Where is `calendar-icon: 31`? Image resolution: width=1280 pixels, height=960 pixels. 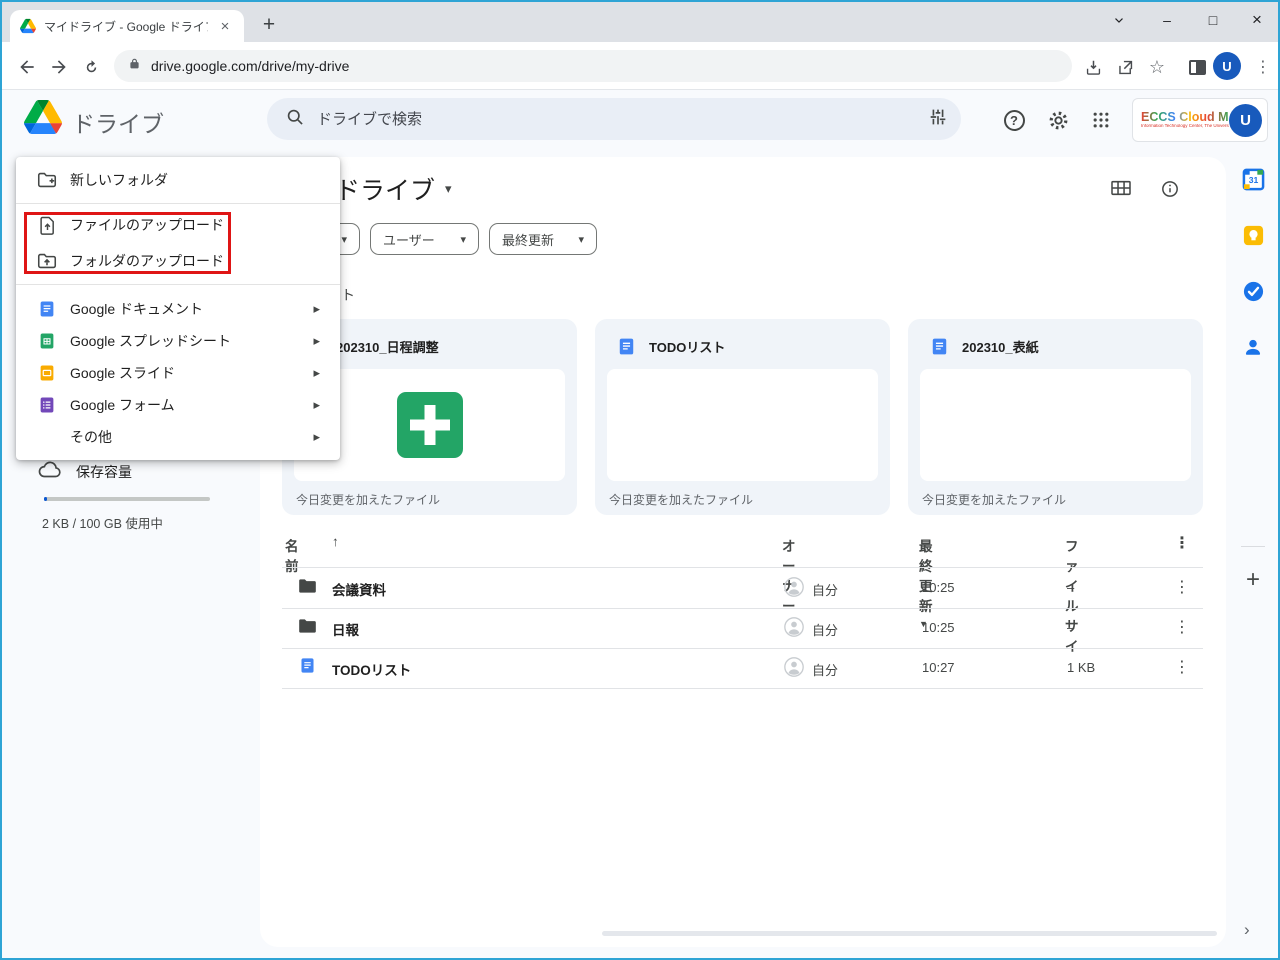
calendar-icon: 31 is located at coordinates (1253, 179).